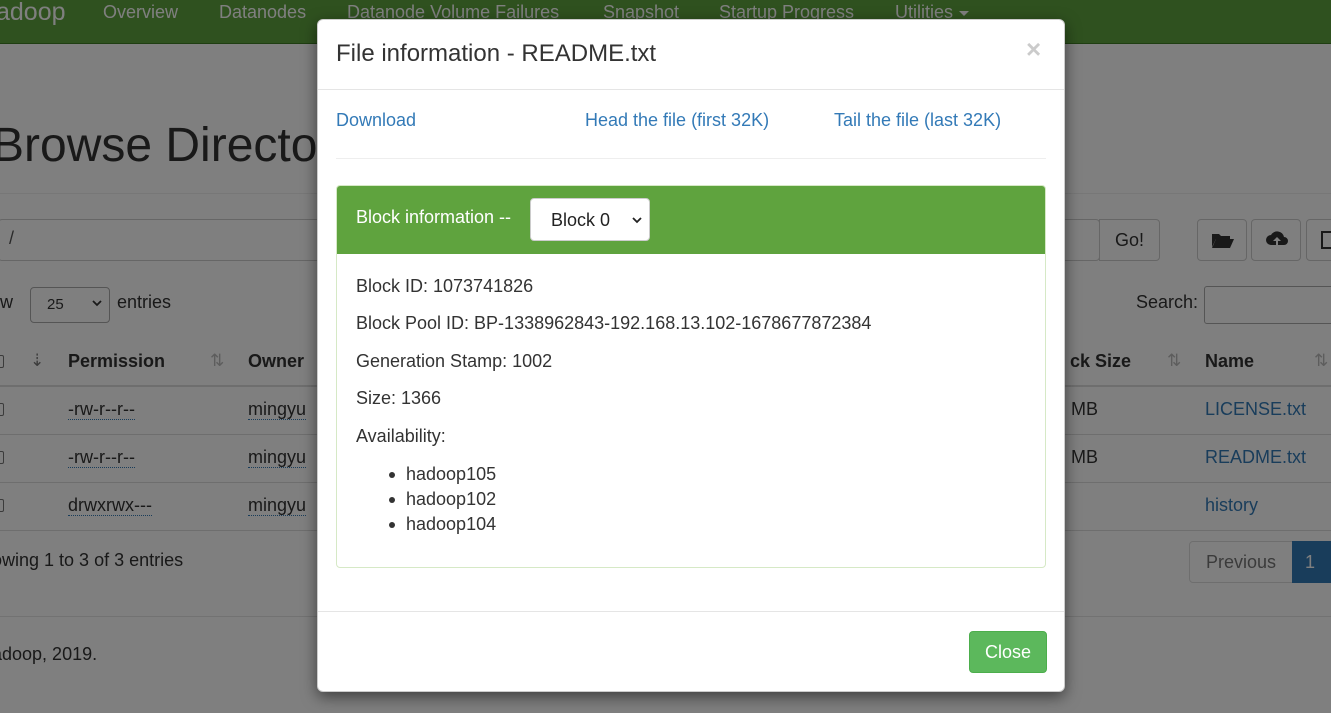  What do you see at coordinates (399, 398) in the screenshot?
I see `block-size: Size: 1366` at bounding box center [399, 398].